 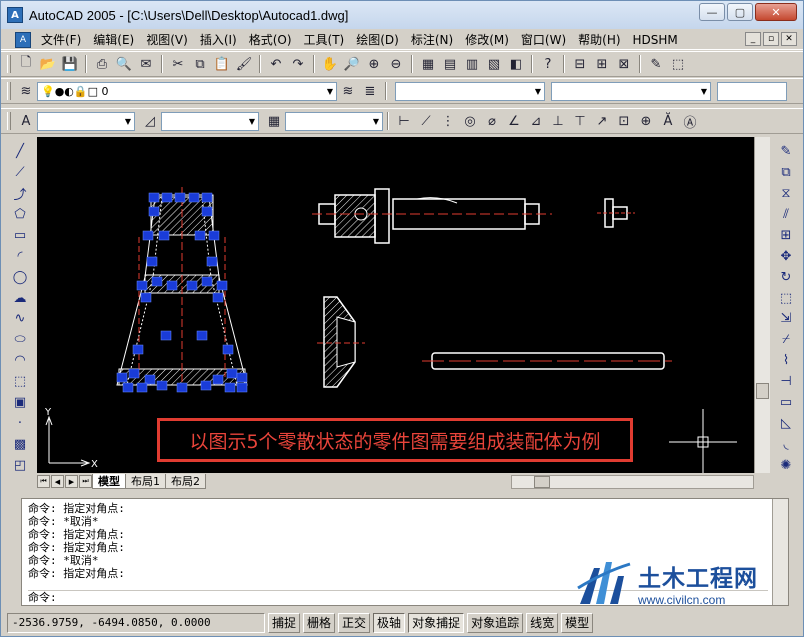 I want to click on publish-icon: ✉, so click(x=146, y=64).